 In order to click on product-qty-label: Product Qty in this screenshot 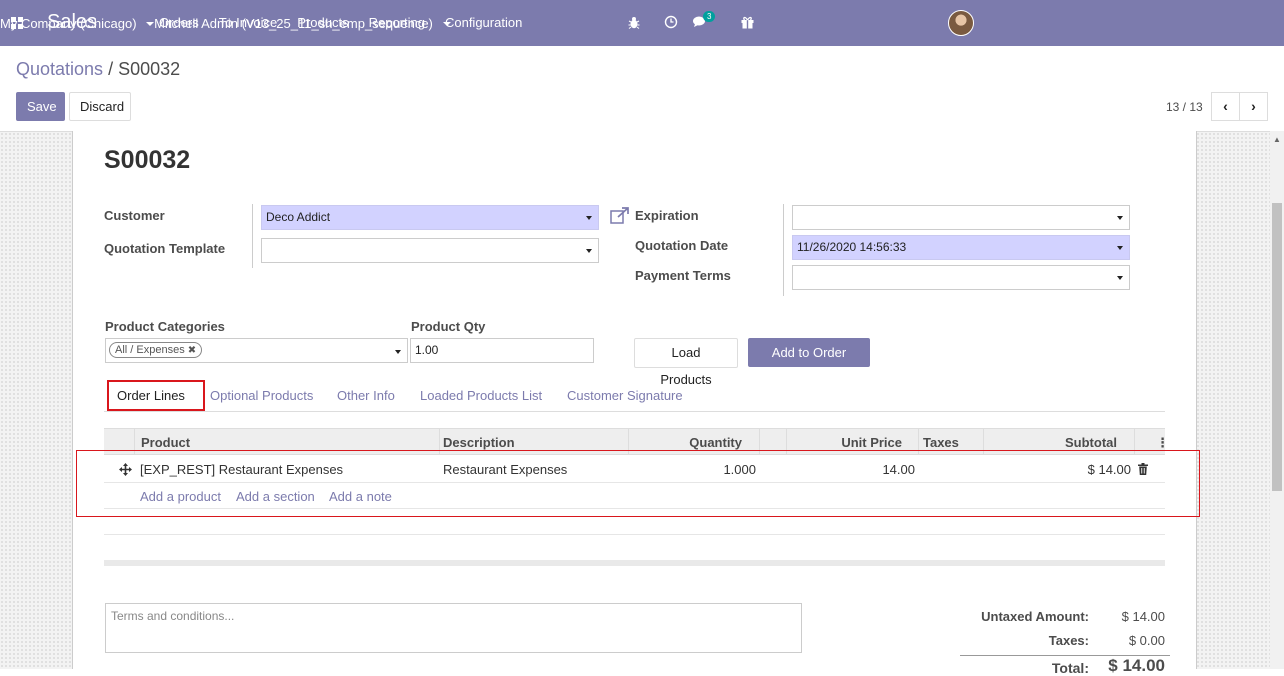, I will do `click(448, 326)`.